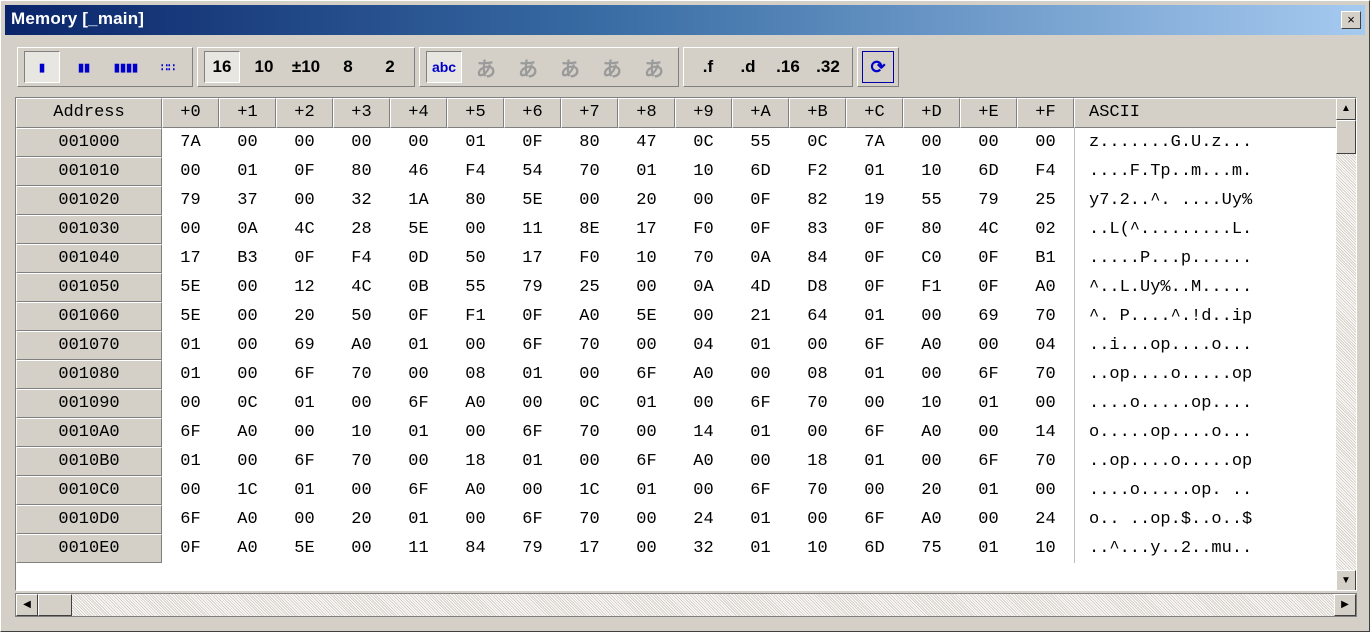  What do you see at coordinates (475, 200) in the screenshot?
I see `byte-cell: 80` at bounding box center [475, 200].